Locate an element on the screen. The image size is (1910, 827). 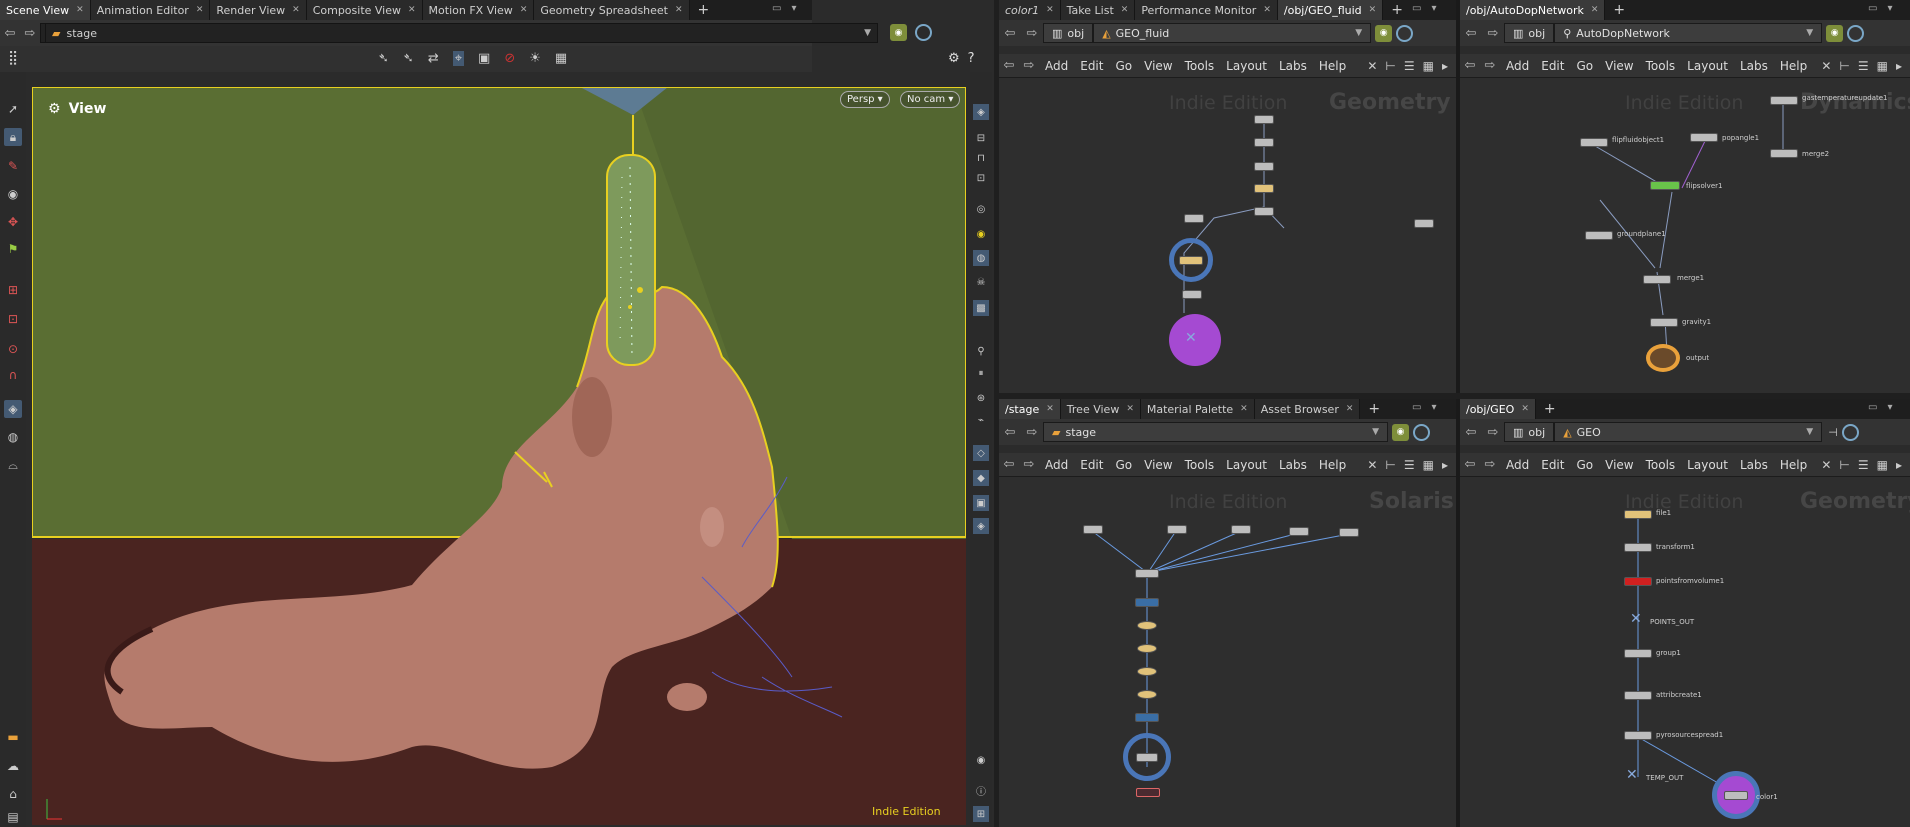
skull-icon: ☠ is located at coordinates (981, 282).